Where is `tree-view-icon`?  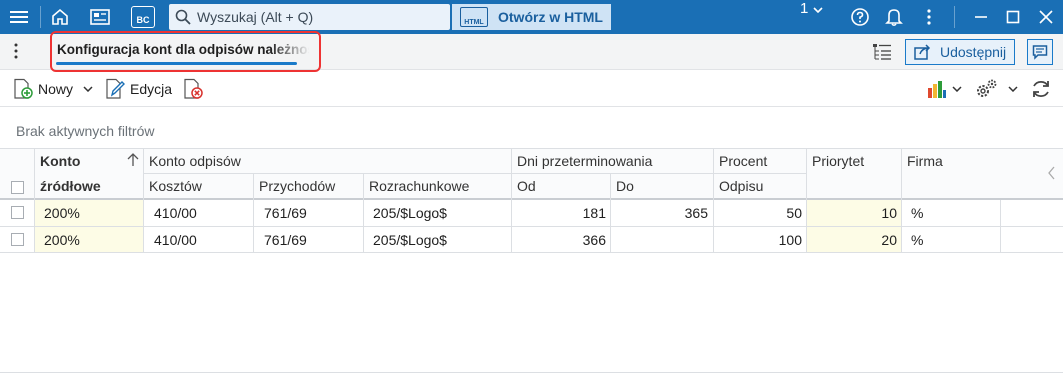
tree-view-icon is located at coordinates (882, 53).